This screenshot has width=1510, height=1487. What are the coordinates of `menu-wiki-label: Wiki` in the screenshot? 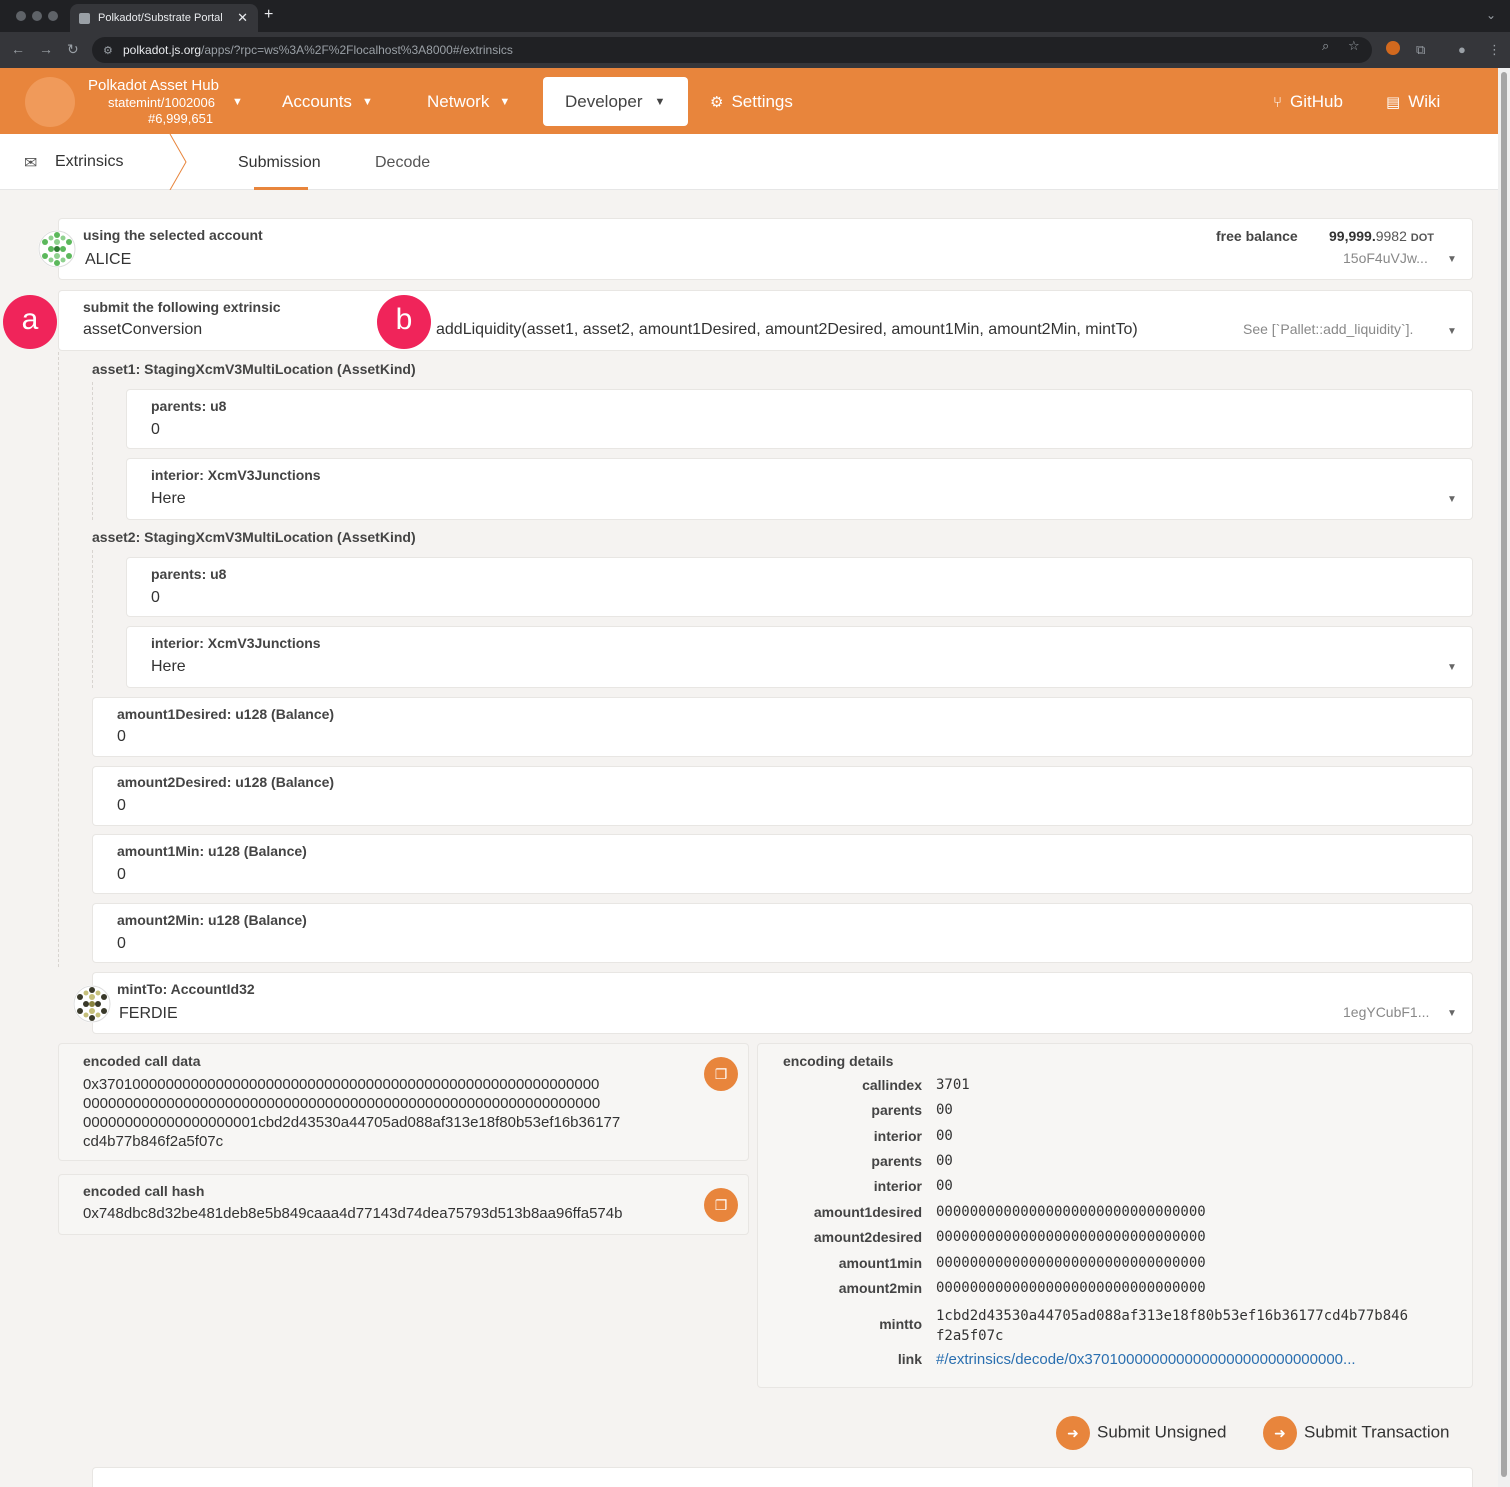 It's located at (1424, 101).